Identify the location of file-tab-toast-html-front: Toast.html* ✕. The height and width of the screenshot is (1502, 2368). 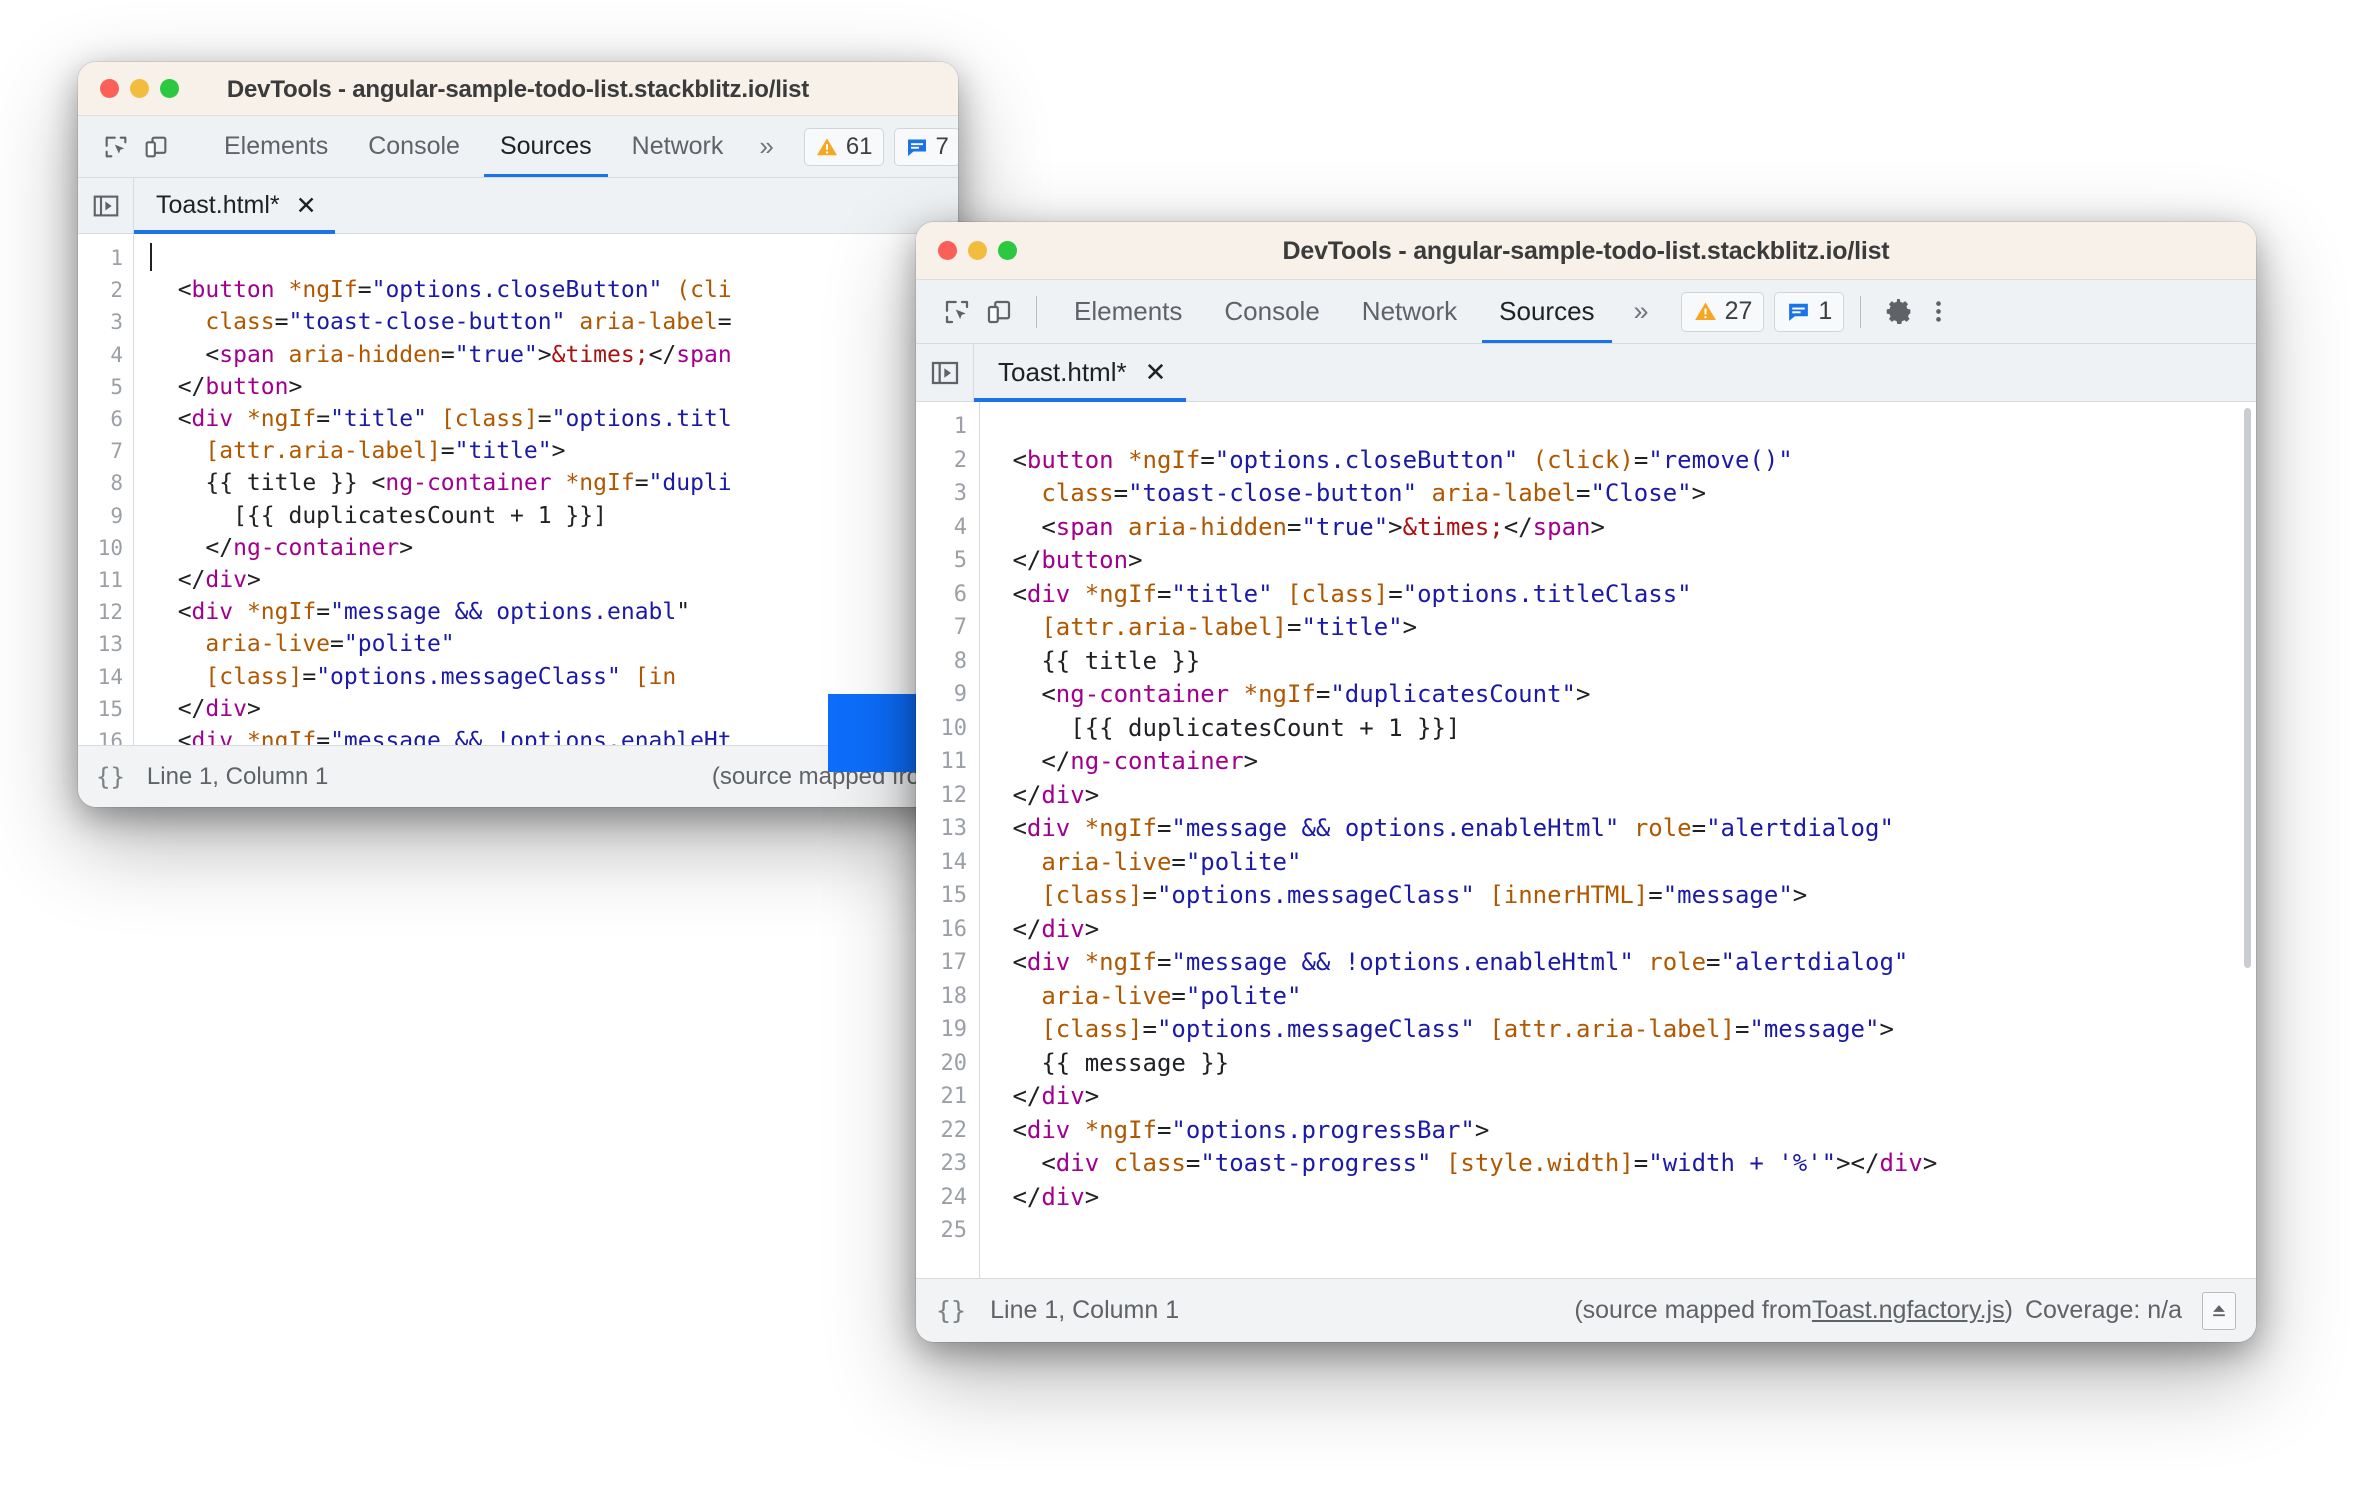
(1080, 373).